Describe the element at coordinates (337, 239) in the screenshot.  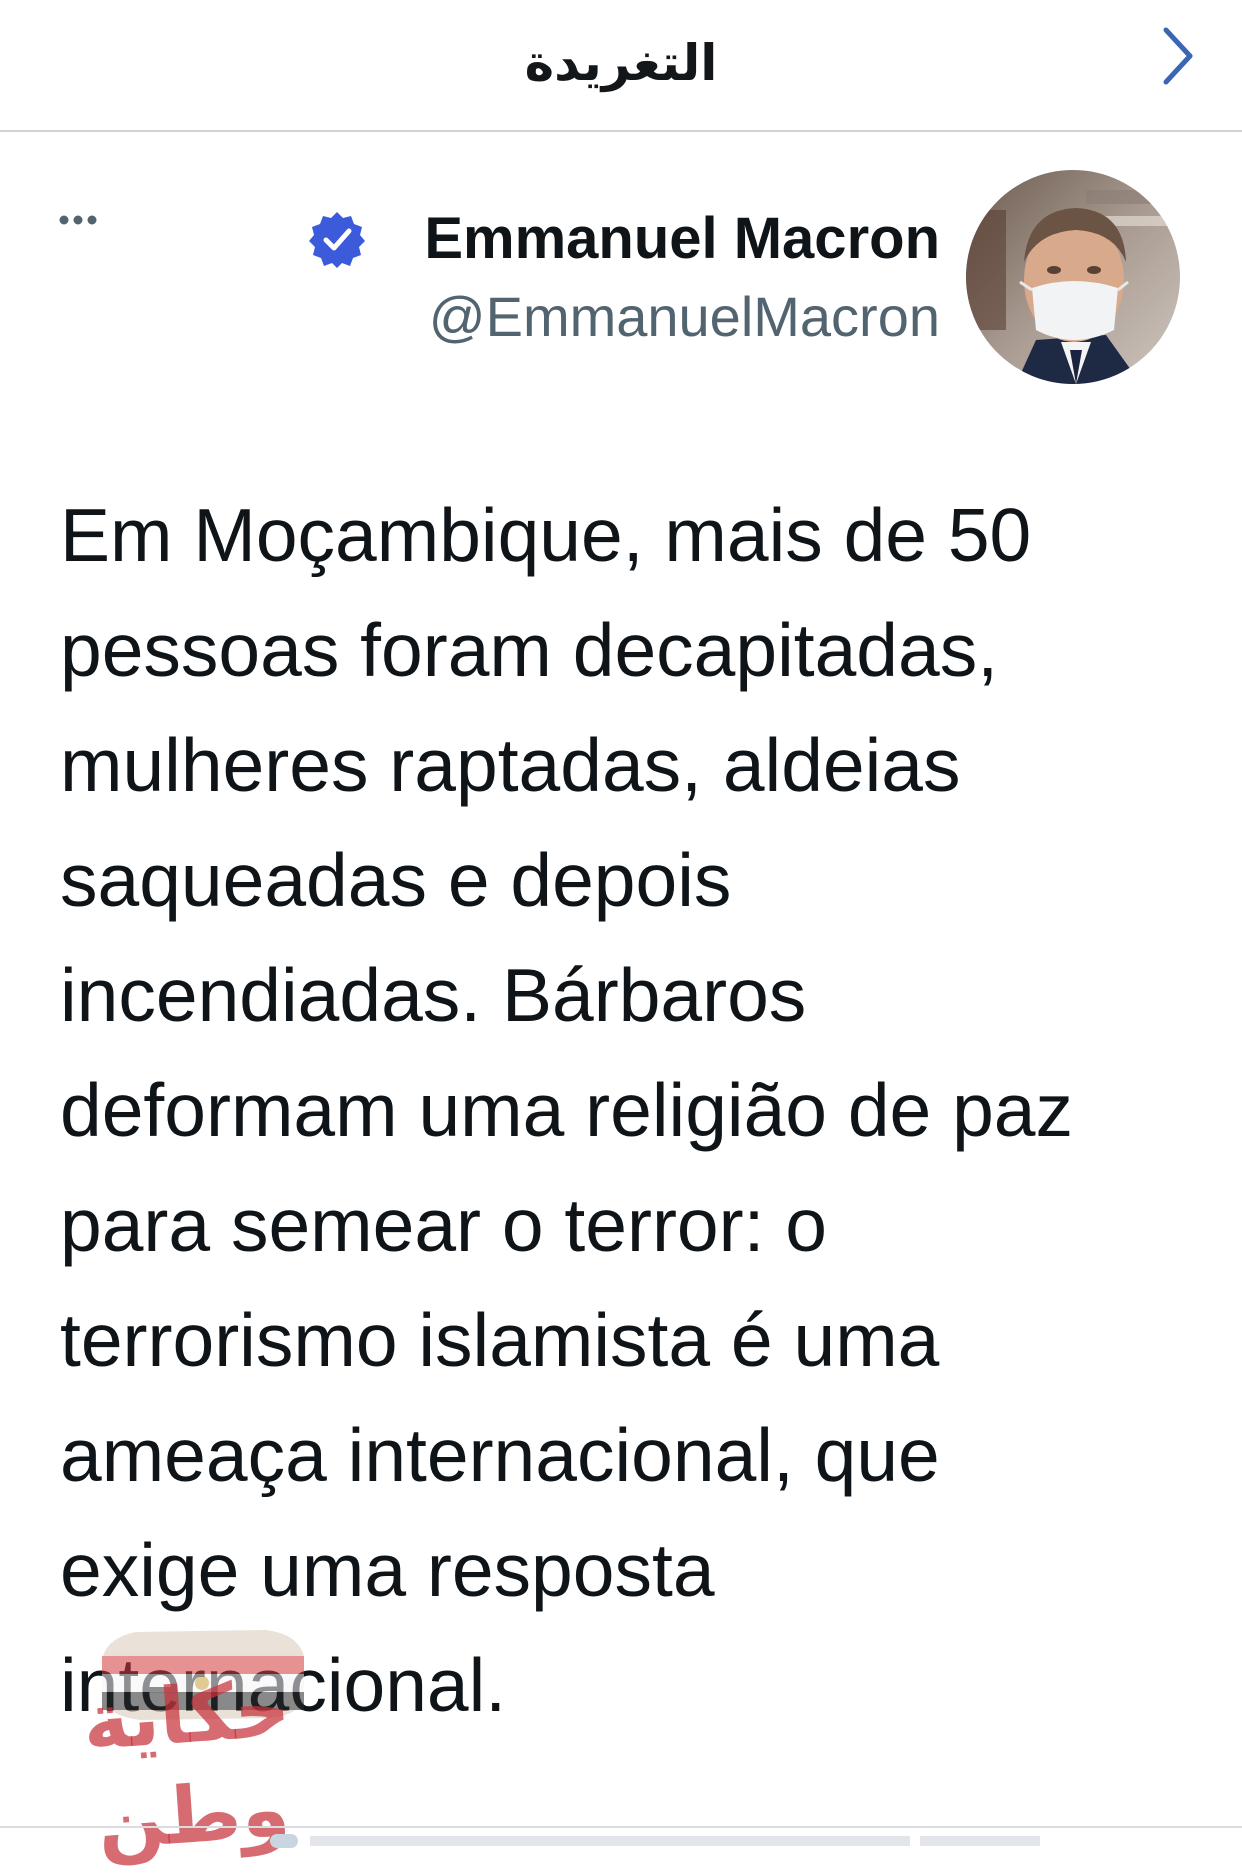
I see `verified-badge-icon` at that location.